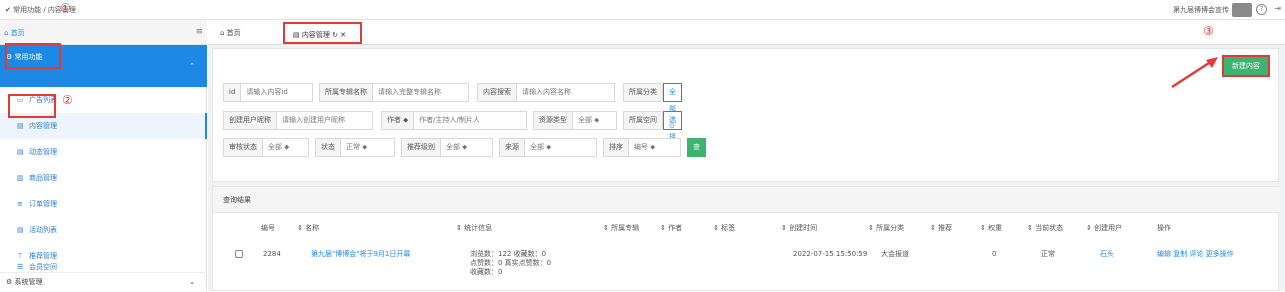  What do you see at coordinates (486, 272) in the screenshot?
I see `stats-line: 收藏数：0` at bounding box center [486, 272].